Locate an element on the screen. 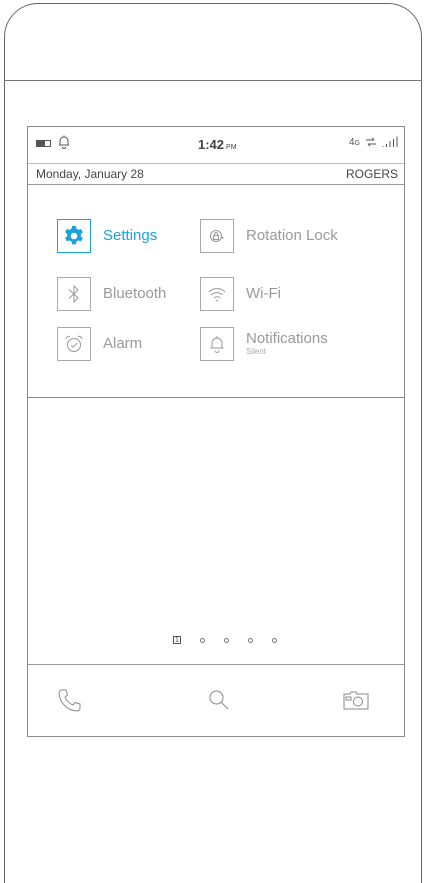 The image size is (424, 883). tile-notifications: Notifications Silent is located at coordinates (264, 344).